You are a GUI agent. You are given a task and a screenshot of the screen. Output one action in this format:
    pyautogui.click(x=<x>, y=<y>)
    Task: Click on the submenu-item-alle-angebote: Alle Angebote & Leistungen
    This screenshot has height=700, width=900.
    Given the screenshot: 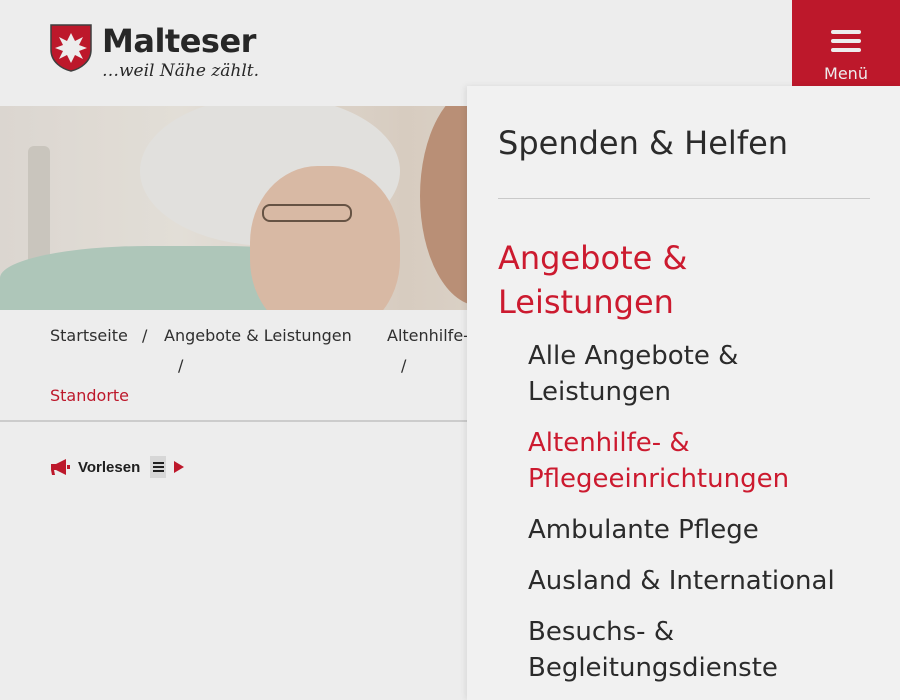 What is the action you would take?
    pyautogui.click(x=698, y=374)
    